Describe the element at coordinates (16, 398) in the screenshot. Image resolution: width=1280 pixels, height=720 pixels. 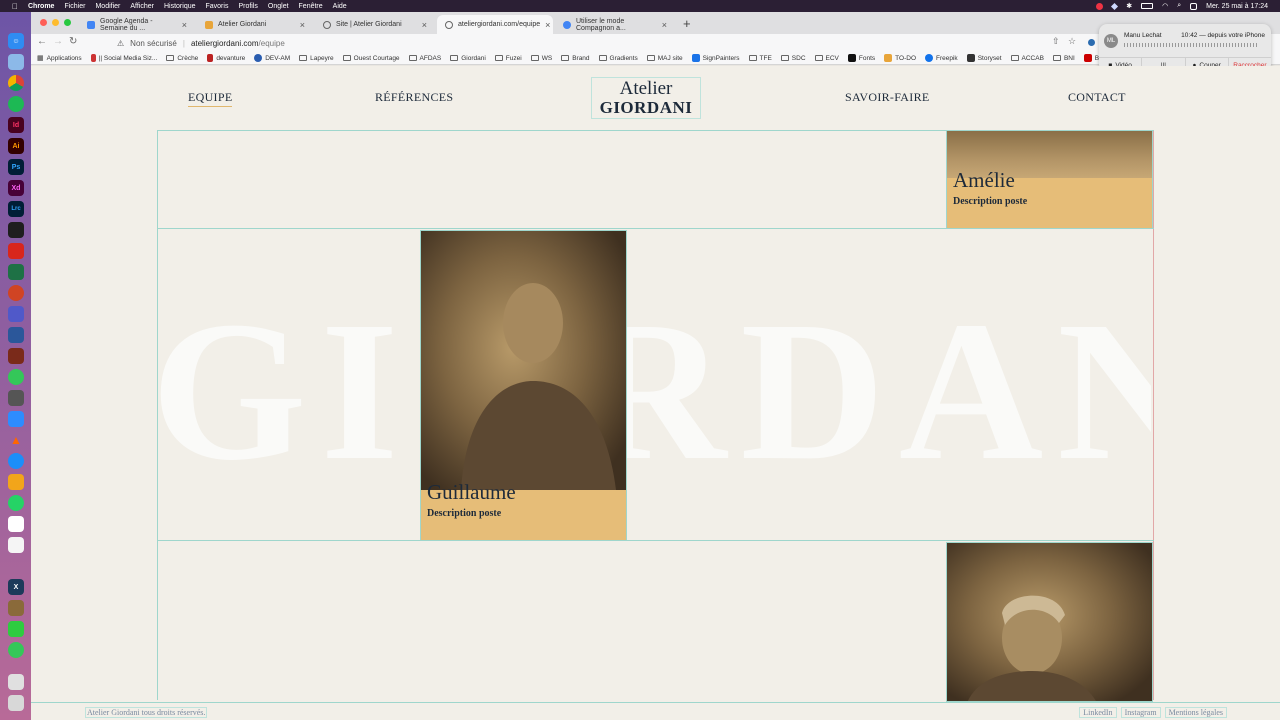
I see `calculator-icon` at that location.